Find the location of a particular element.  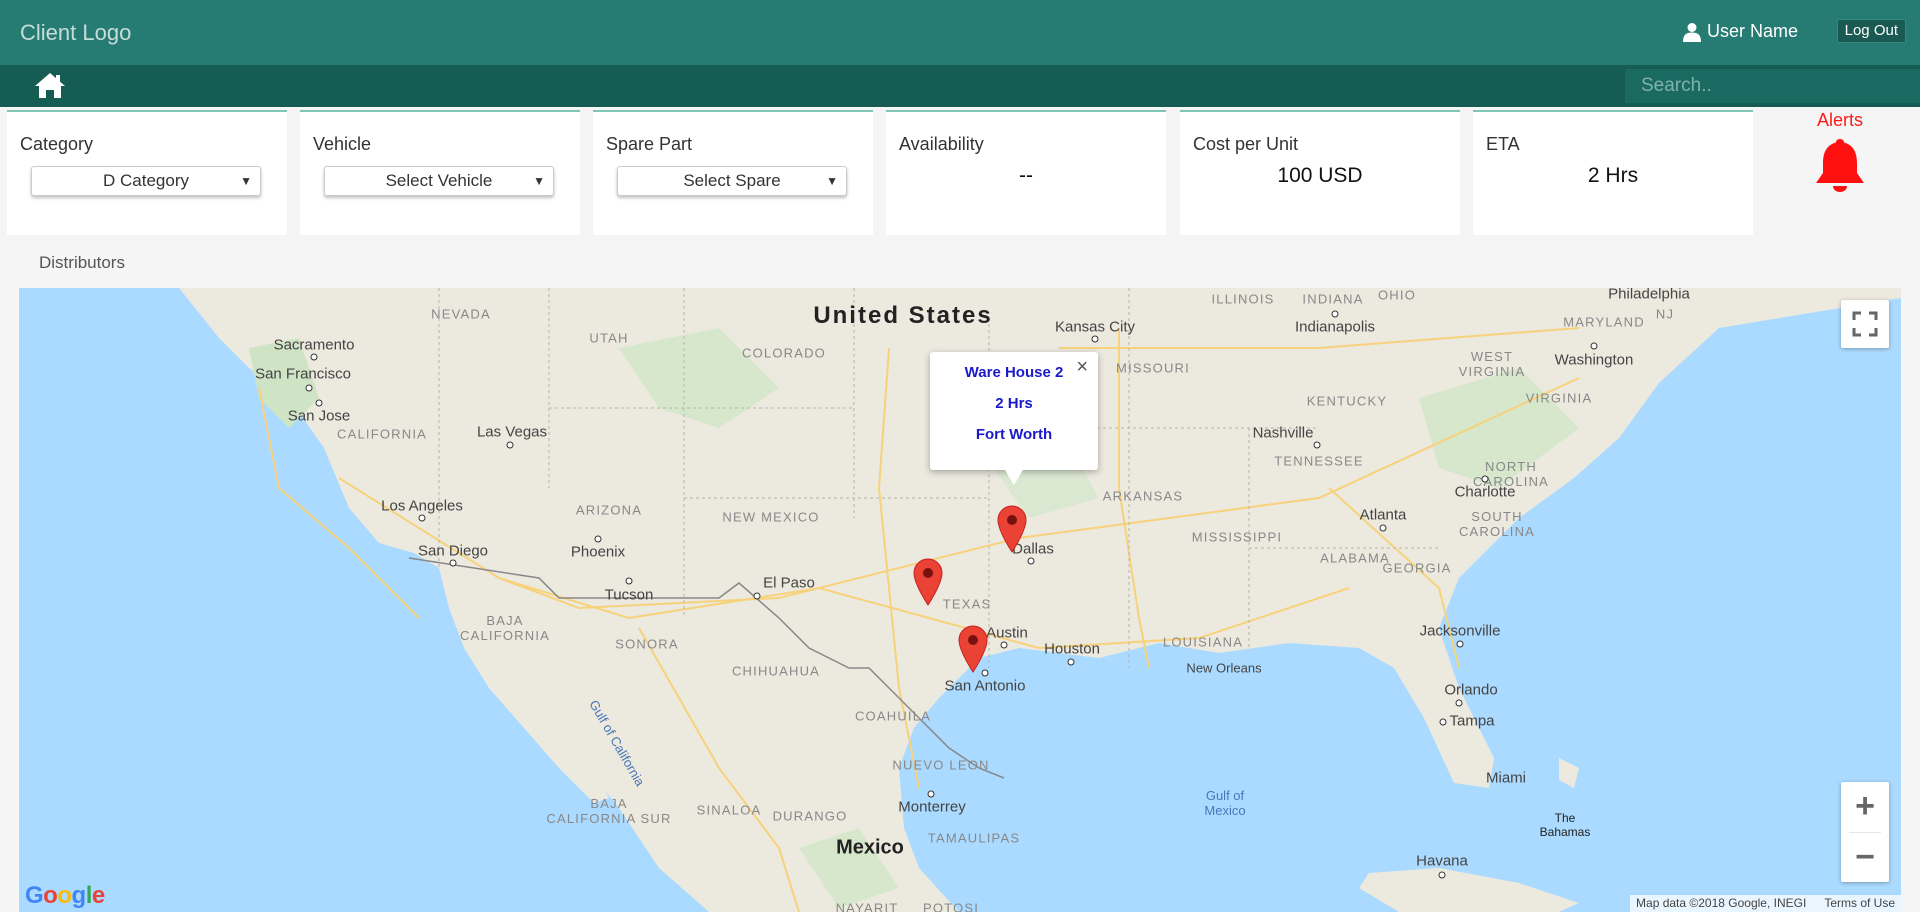

warehouse-info-popup: Ware House 2 2 Hrs Fort Worth × is located at coordinates (1014, 418).